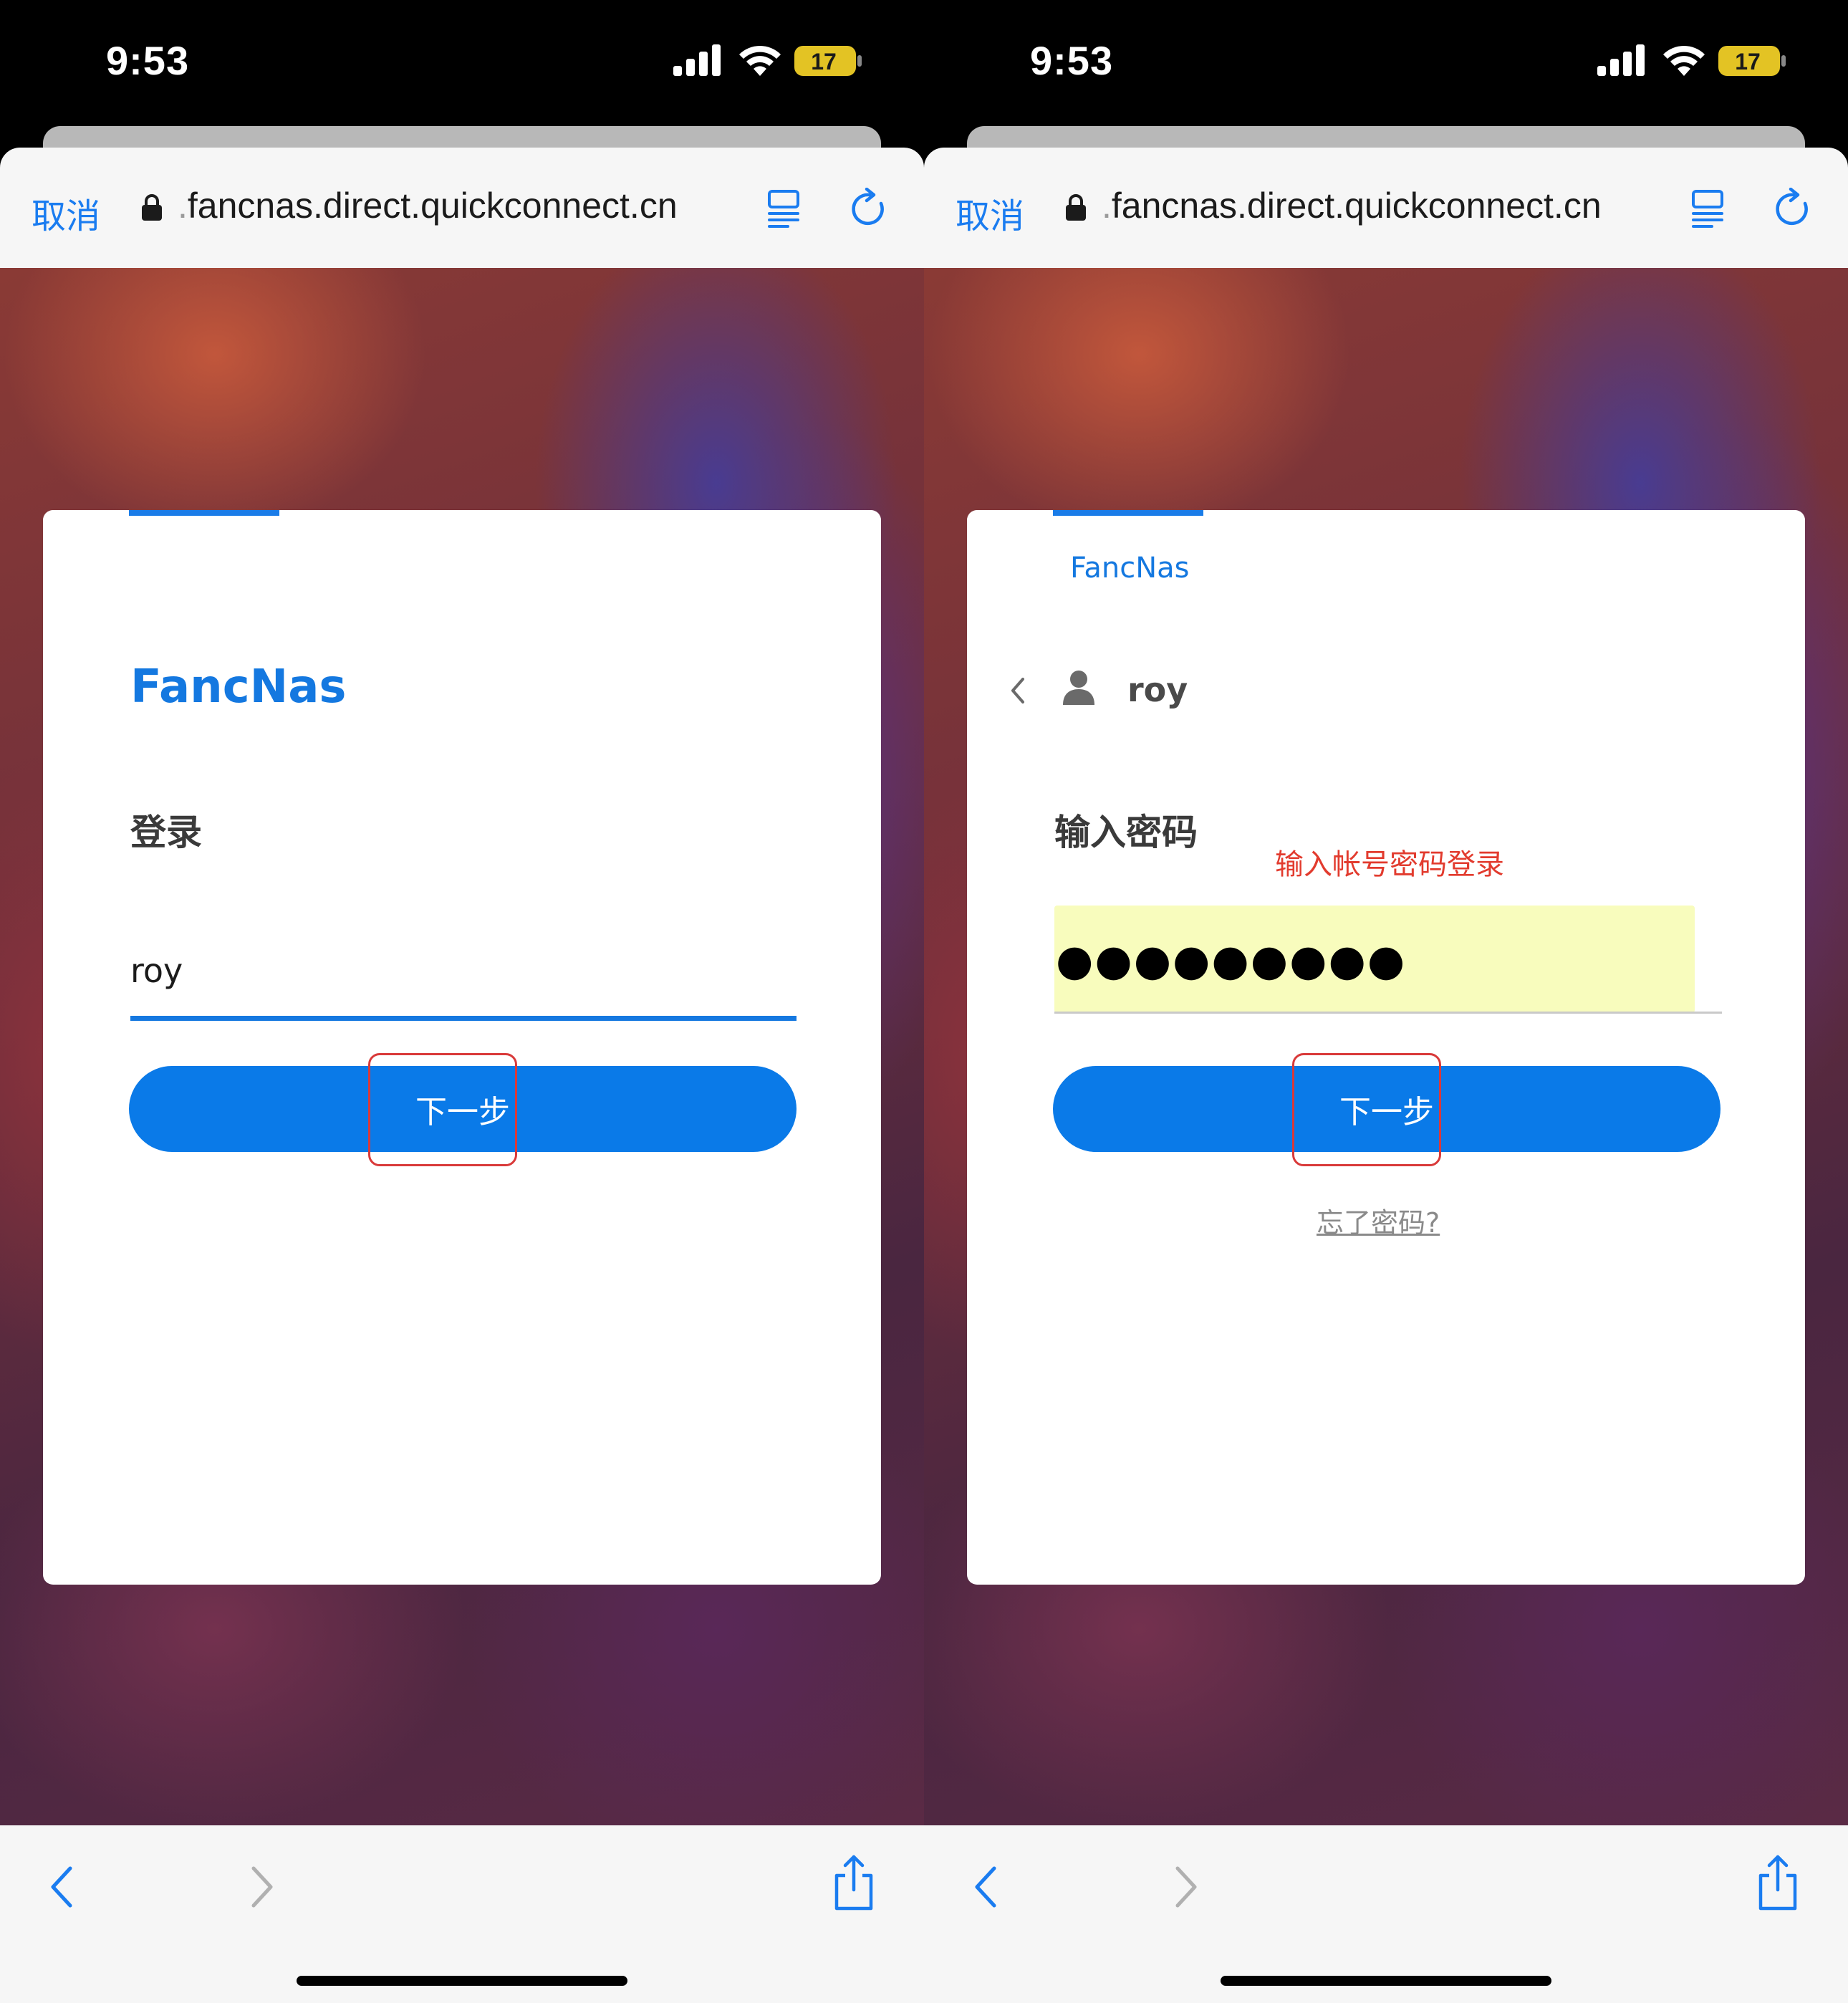 Image resolution: width=1848 pixels, height=2003 pixels. I want to click on username-value: roy, so click(156, 970).